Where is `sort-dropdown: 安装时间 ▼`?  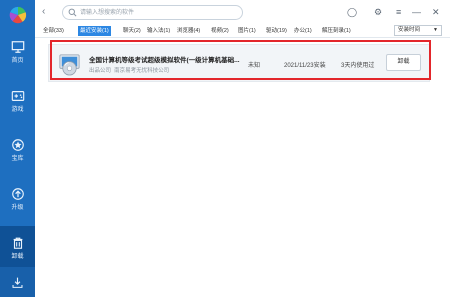 sort-dropdown: 安装时间 ▼ is located at coordinates (418, 30).